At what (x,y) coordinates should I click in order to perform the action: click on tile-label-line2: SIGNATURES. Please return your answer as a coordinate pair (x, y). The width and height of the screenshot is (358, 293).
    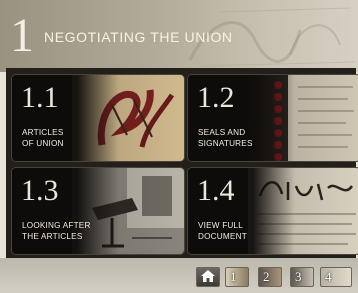
    Looking at the image, I should click on (225, 143).